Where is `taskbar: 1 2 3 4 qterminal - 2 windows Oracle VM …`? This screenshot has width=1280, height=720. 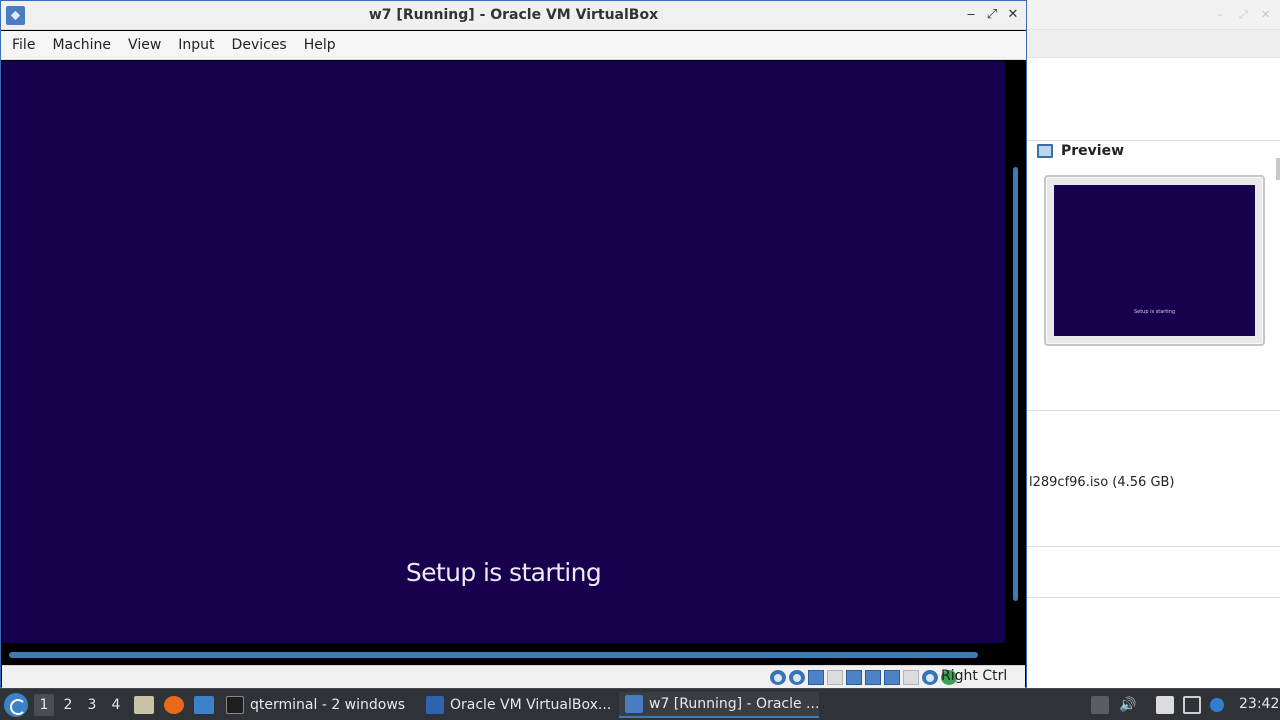 taskbar: 1 2 3 4 qterminal - 2 windows Oracle VM … is located at coordinates (640, 704).